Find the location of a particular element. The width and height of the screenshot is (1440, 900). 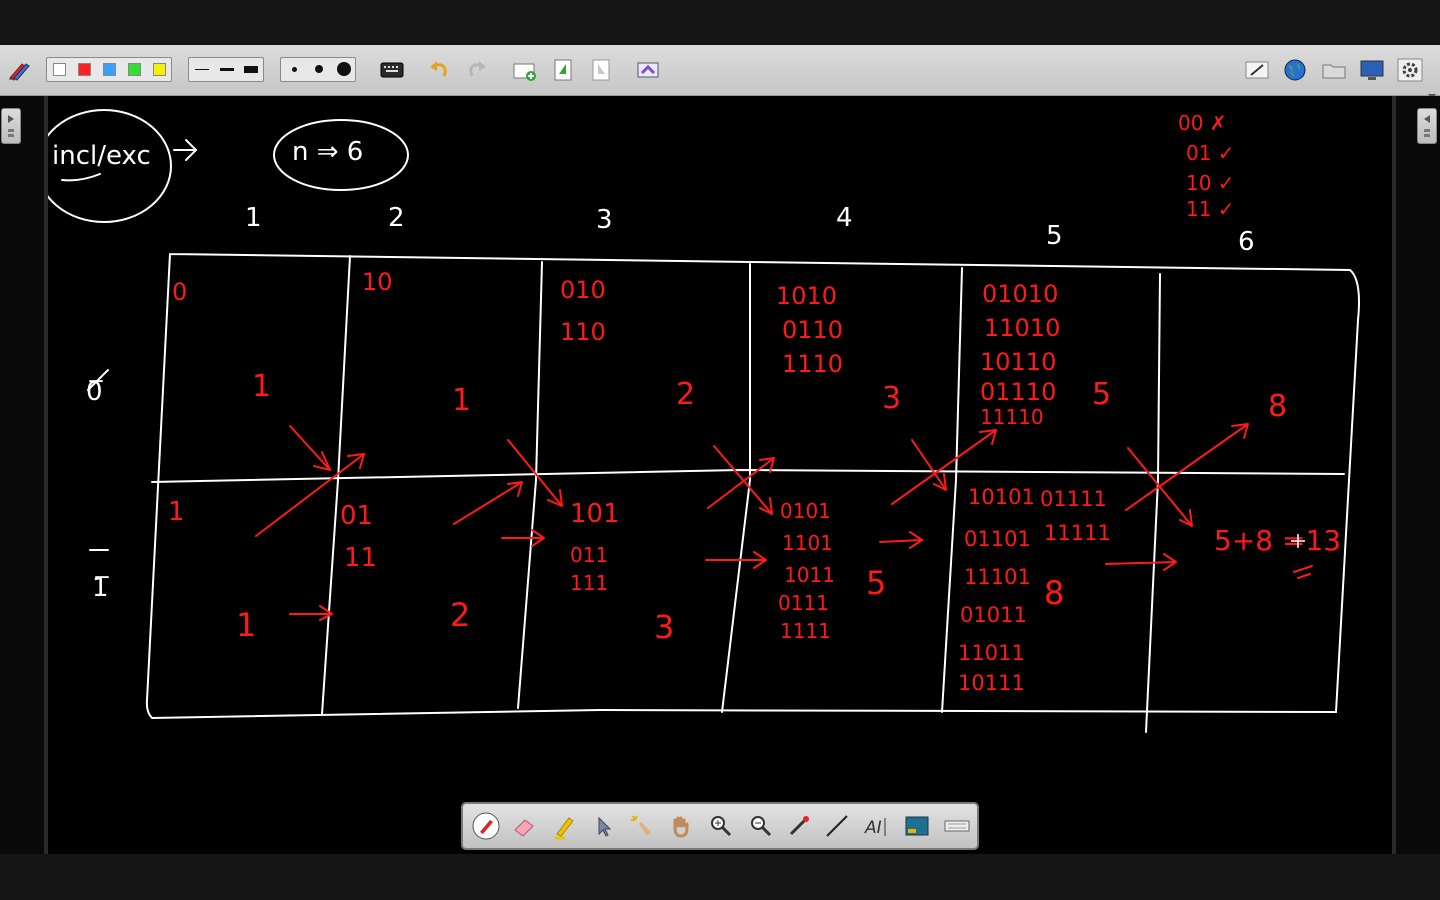

cell-string: 10111 is located at coordinates (991, 683).